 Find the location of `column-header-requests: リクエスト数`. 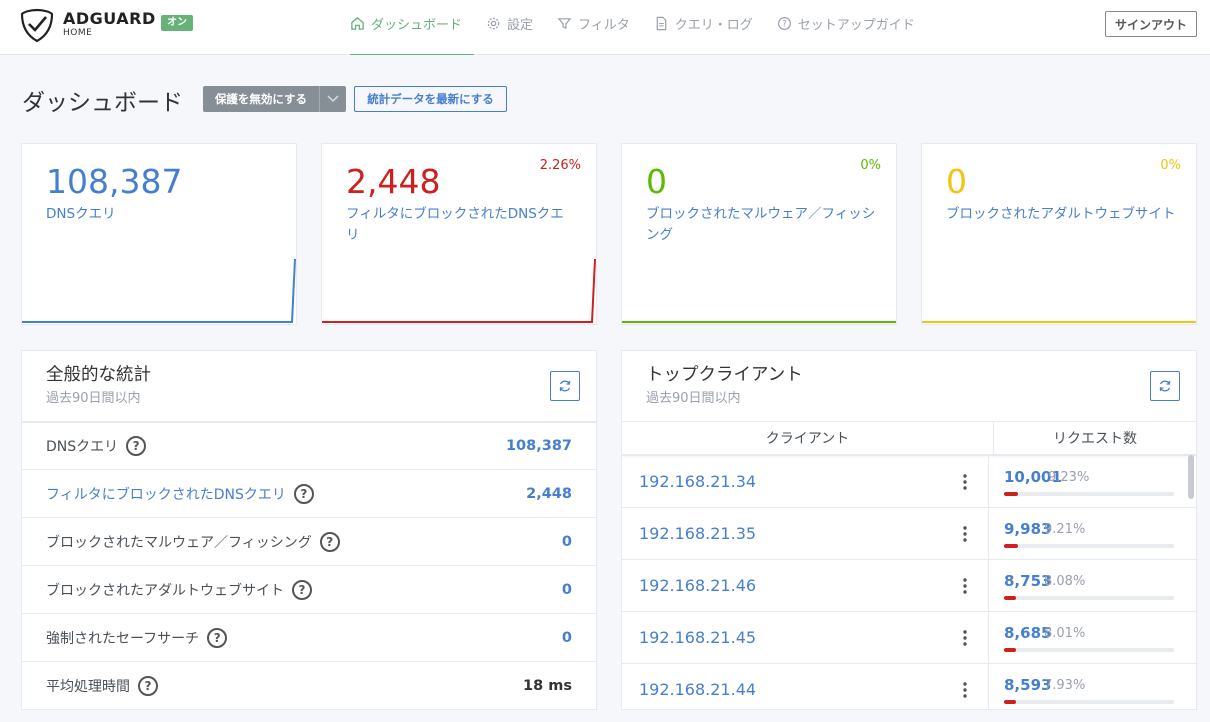

column-header-requests: リクエスト数 is located at coordinates (1095, 438).